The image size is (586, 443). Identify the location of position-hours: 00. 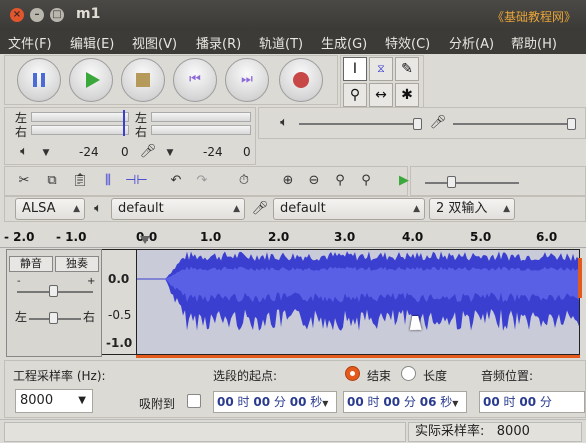
(491, 402).